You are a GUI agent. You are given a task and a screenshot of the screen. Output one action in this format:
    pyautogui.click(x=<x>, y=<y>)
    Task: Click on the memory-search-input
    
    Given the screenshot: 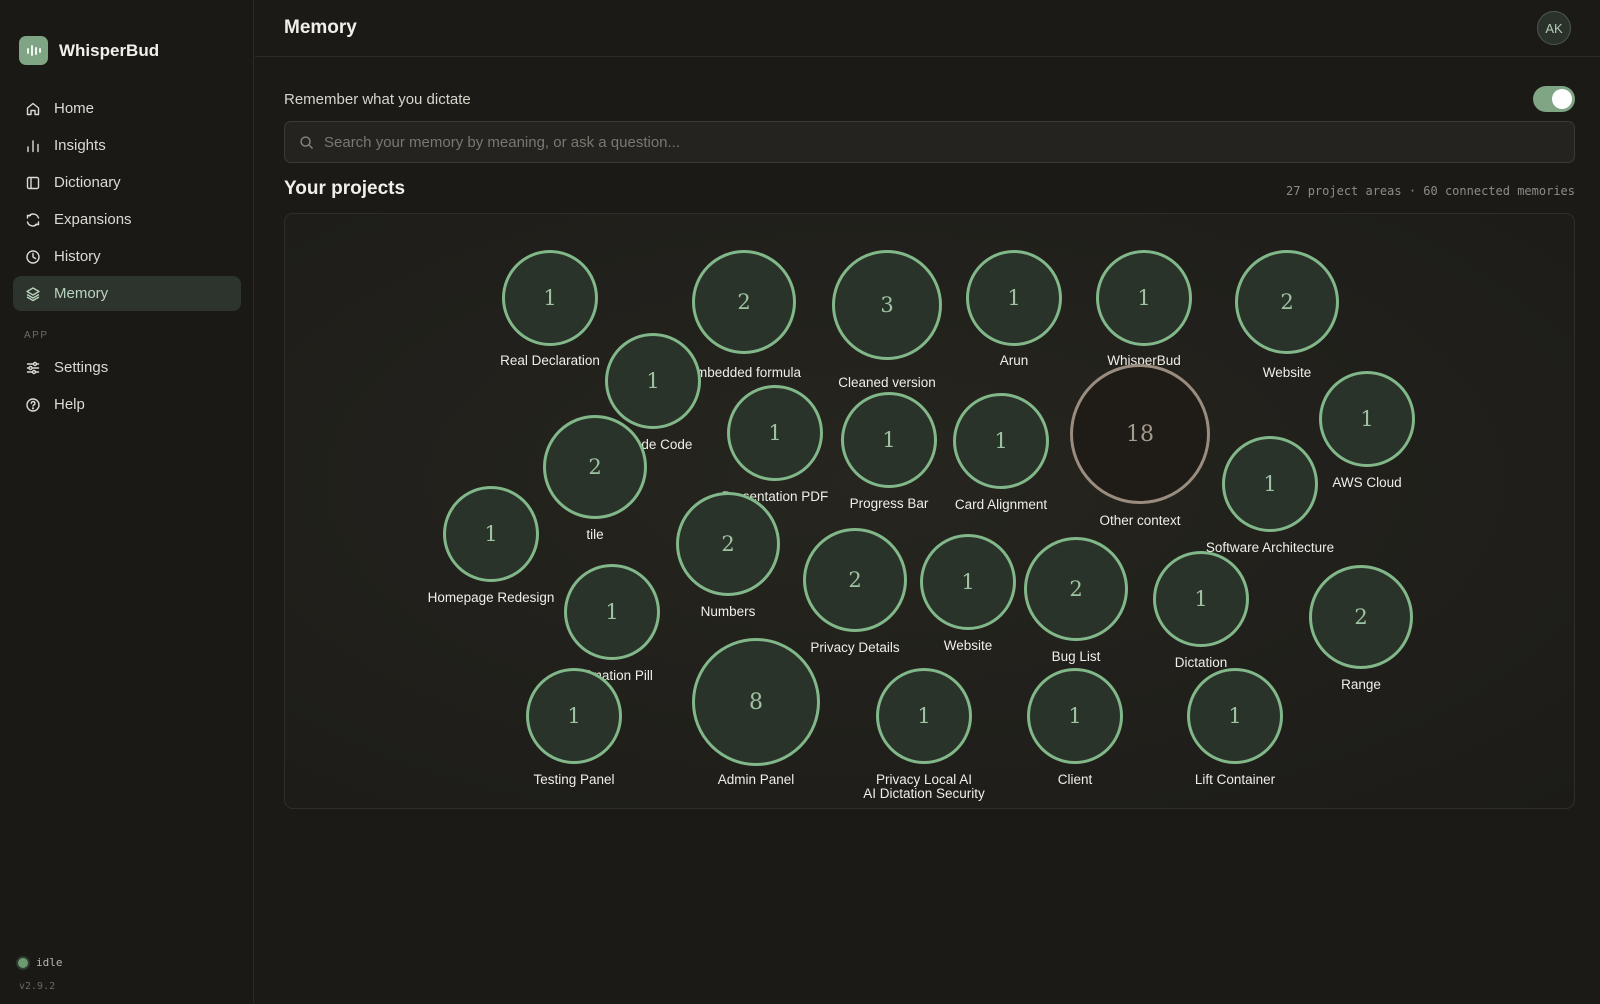 What is the action you would take?
    pyautogui.click(x=949, y=142)
    